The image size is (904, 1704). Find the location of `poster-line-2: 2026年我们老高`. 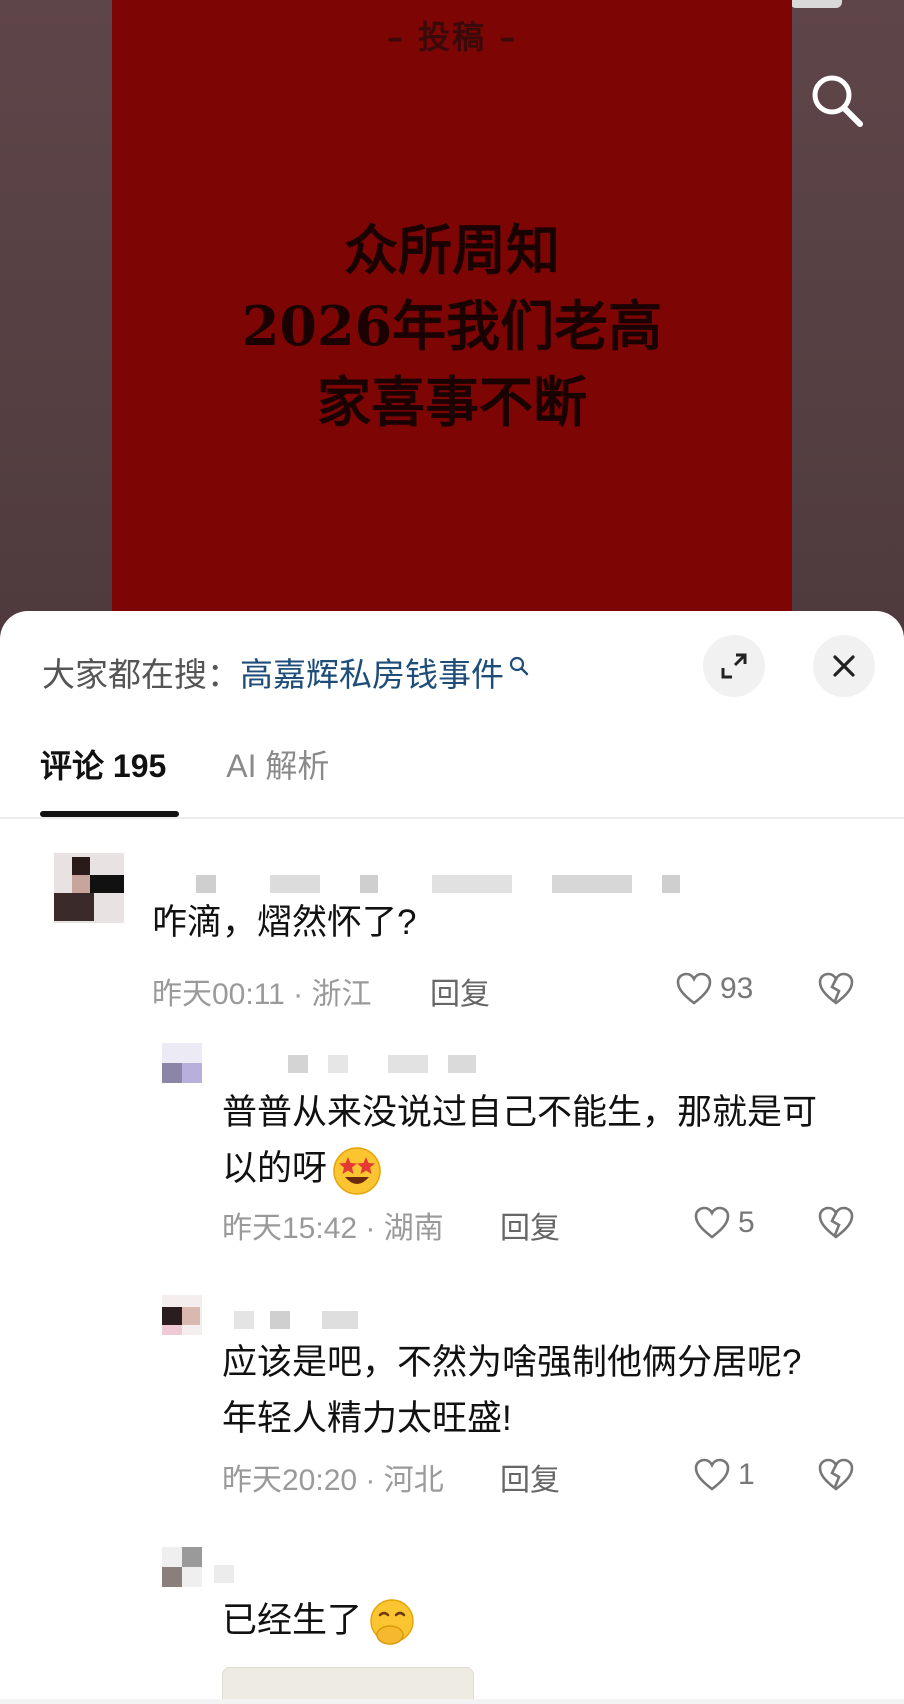

poster-line-2: 2026年我们老高 is located at coordinates (452, 326).